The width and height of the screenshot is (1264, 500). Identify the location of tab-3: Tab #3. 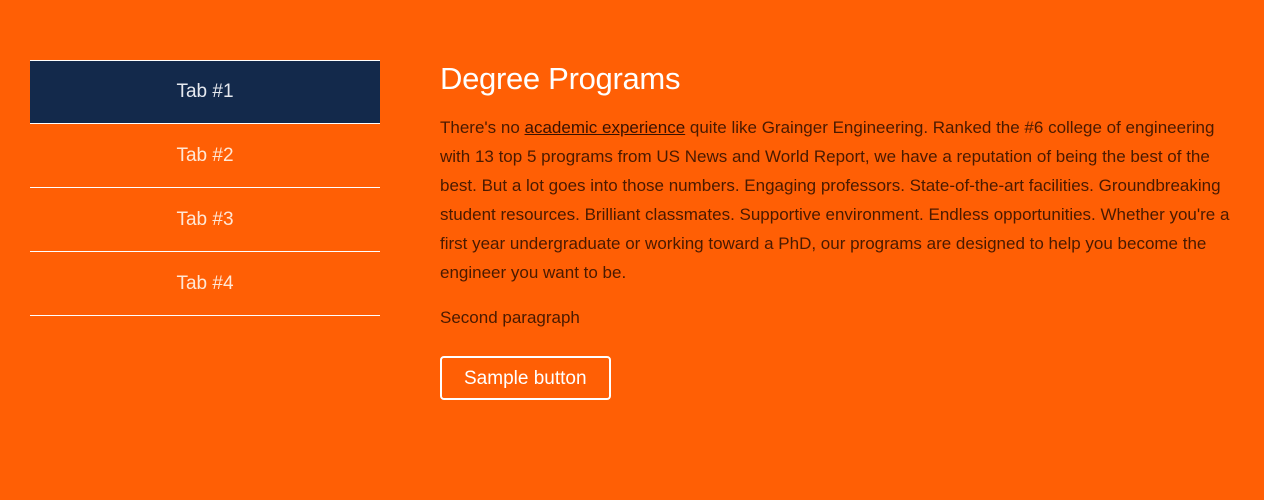
(205, 220).